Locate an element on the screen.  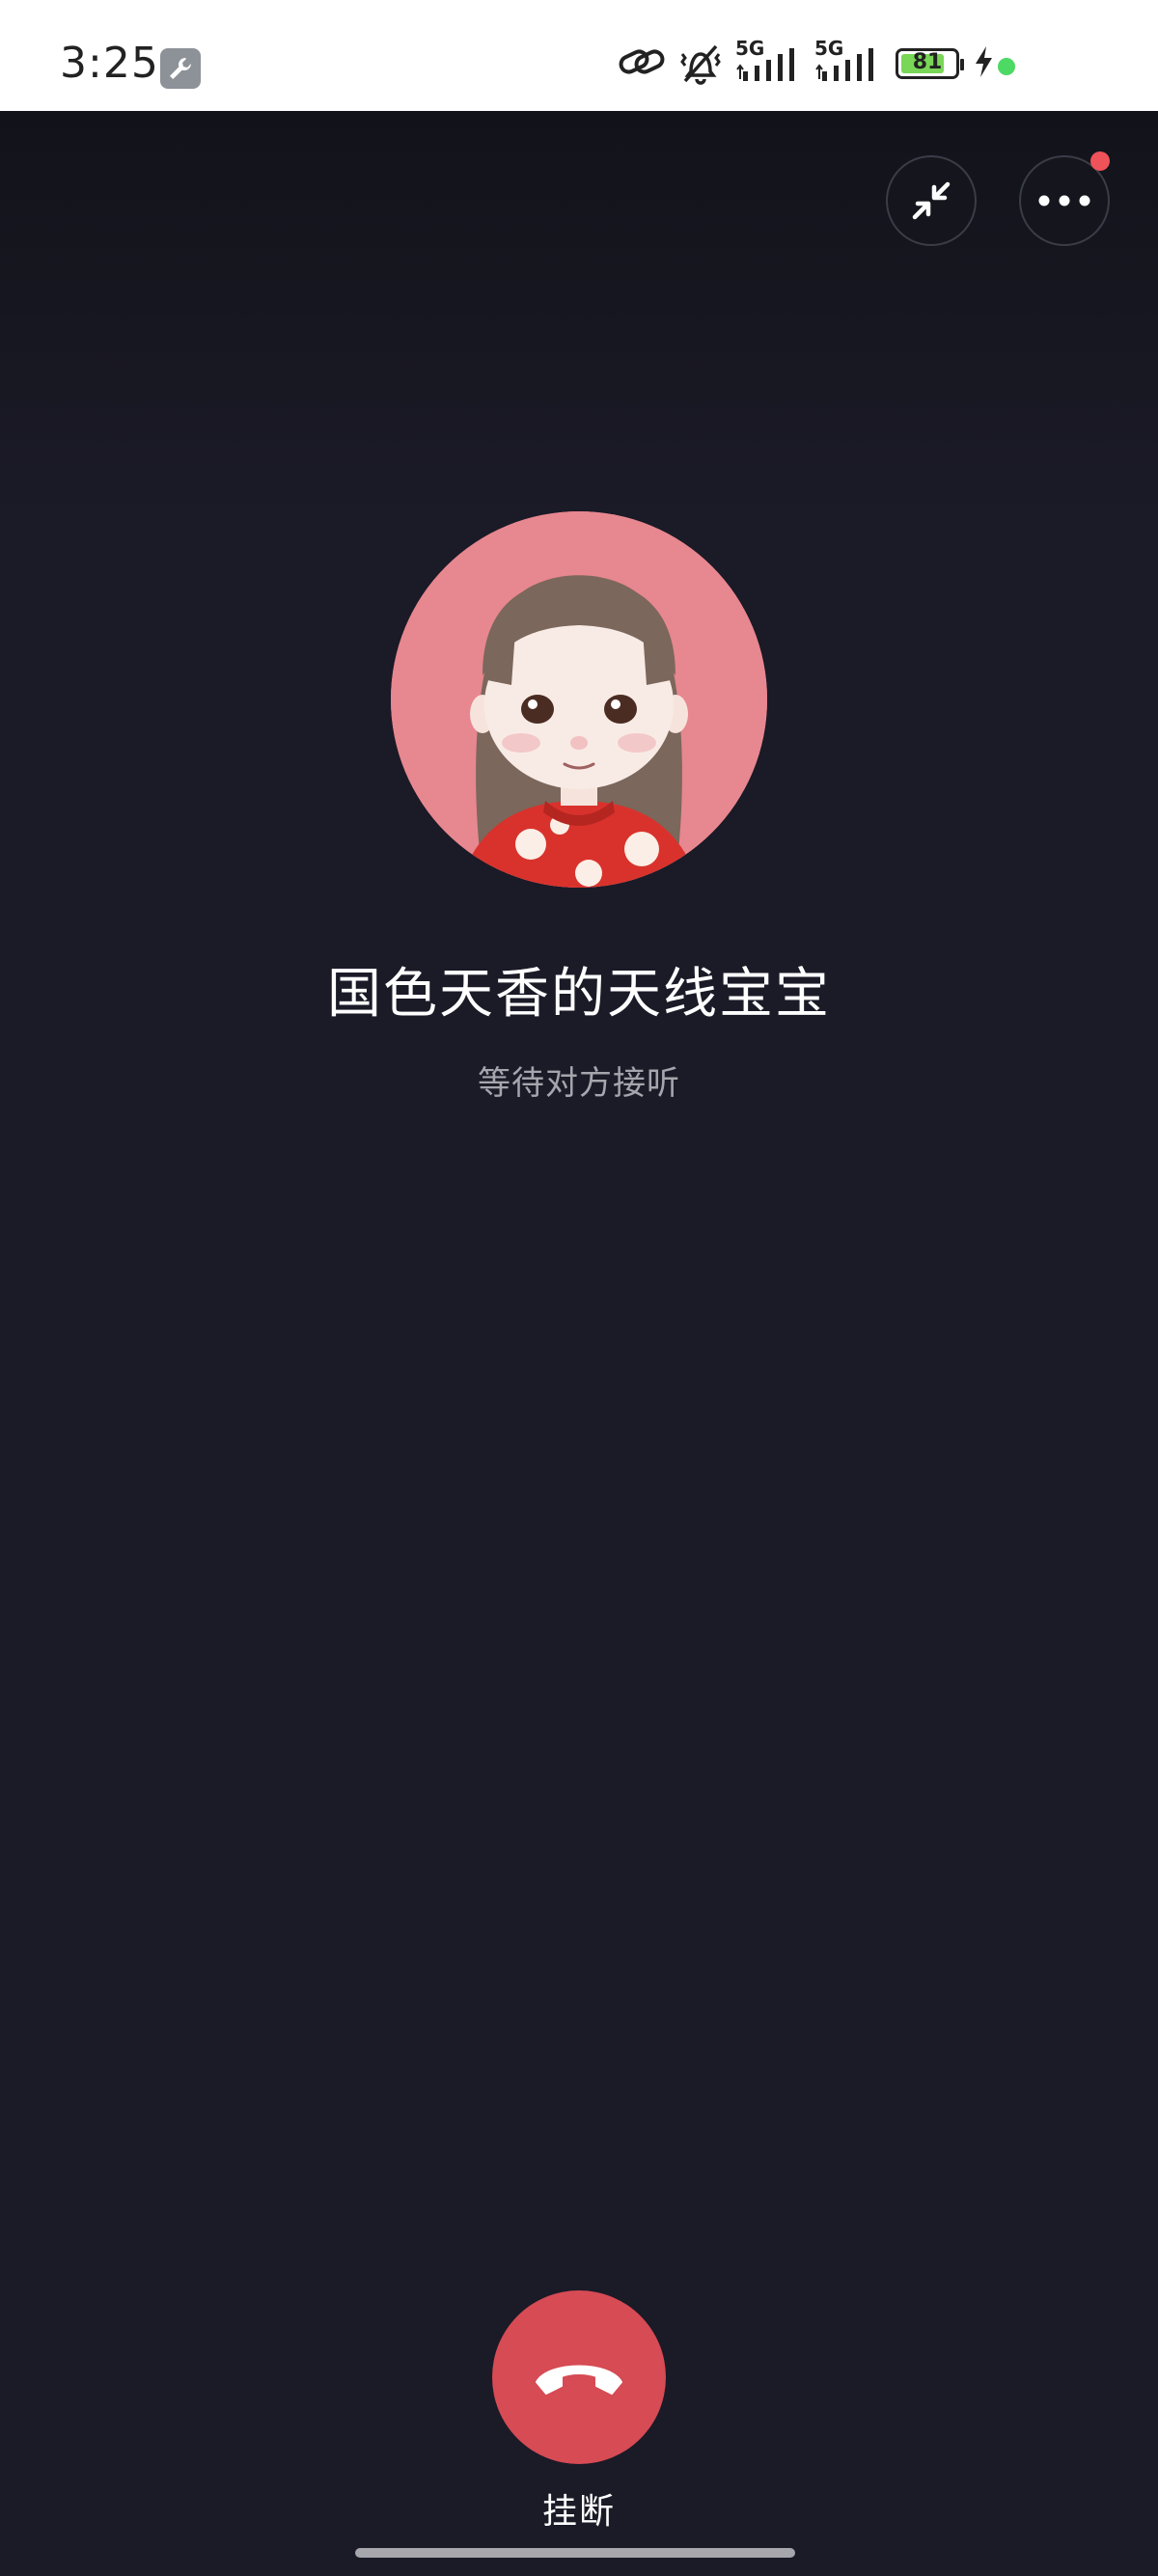
minimize-button is located at coordinates (931, 200).